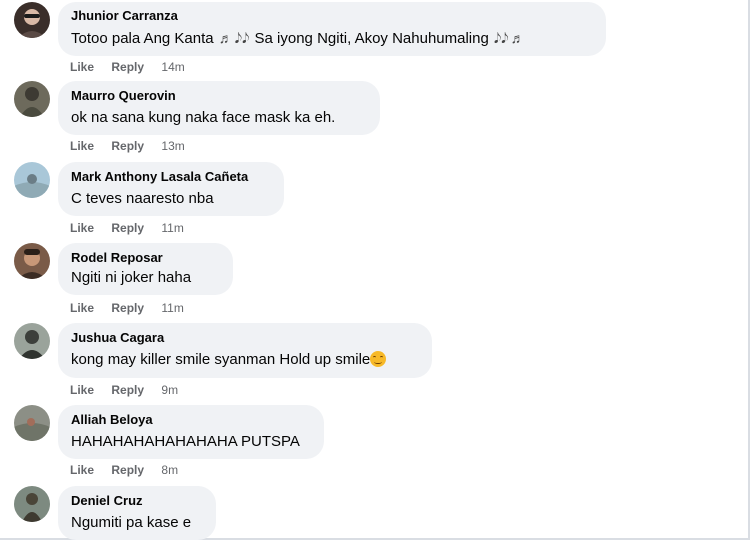  Describe the element at coordinates (169, 470) in the screenshot. I see `timestamp: 8m` at that location.